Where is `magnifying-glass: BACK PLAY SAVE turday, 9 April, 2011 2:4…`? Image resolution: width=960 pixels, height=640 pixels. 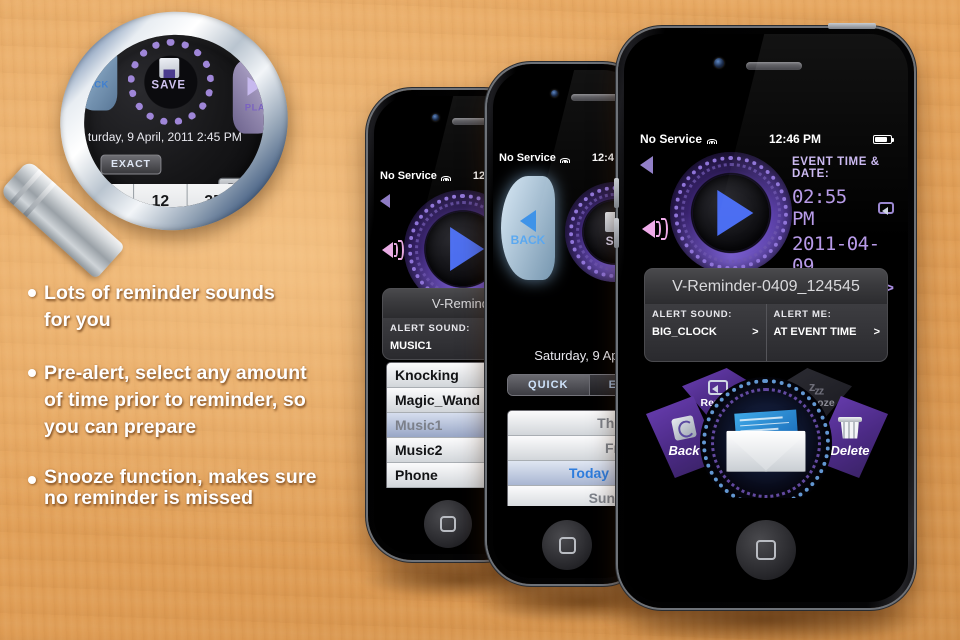
magnifying-glass: BACK PLAY SAVE turday, 9 April, 2011 2:4… is located at coordinates (154, 140).